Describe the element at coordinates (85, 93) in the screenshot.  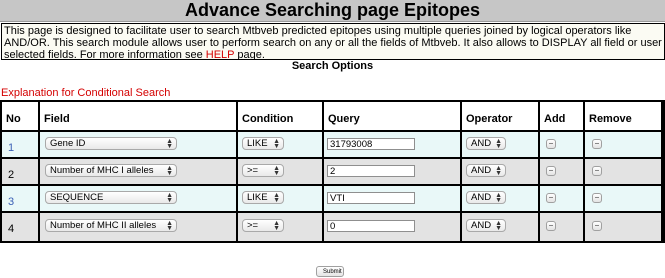
I see `explanation-link: Explanation for Conditional Search` at that location.